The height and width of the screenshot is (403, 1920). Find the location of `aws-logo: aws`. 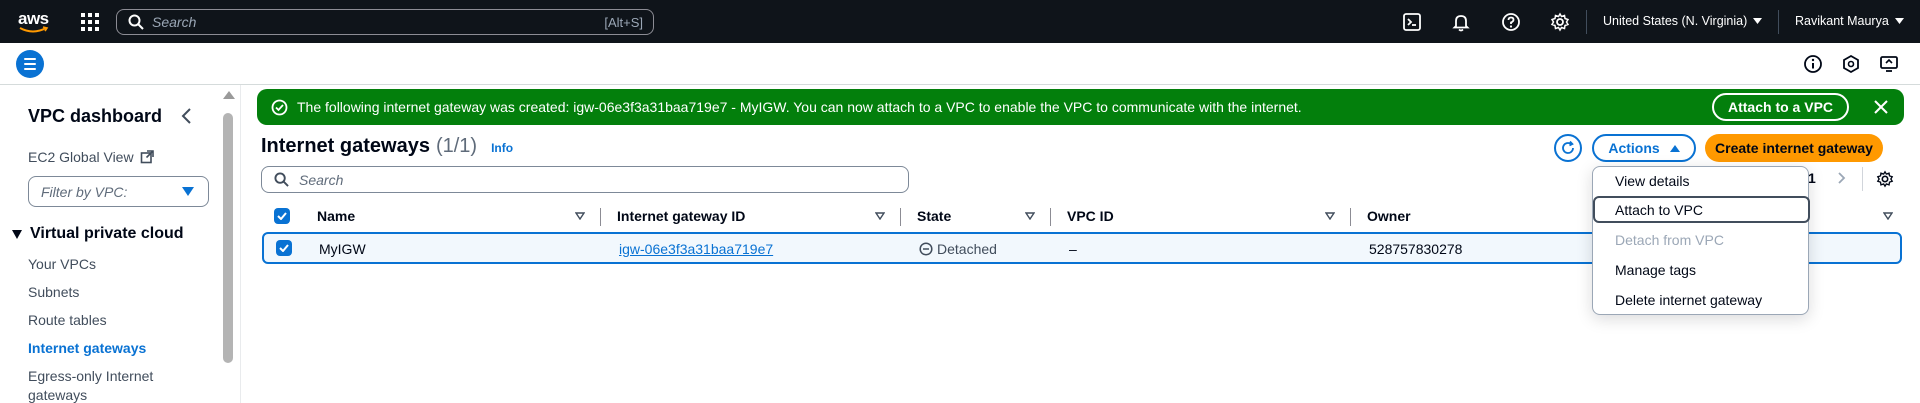

aws-logo: aws is located at coordinates (35, 22).